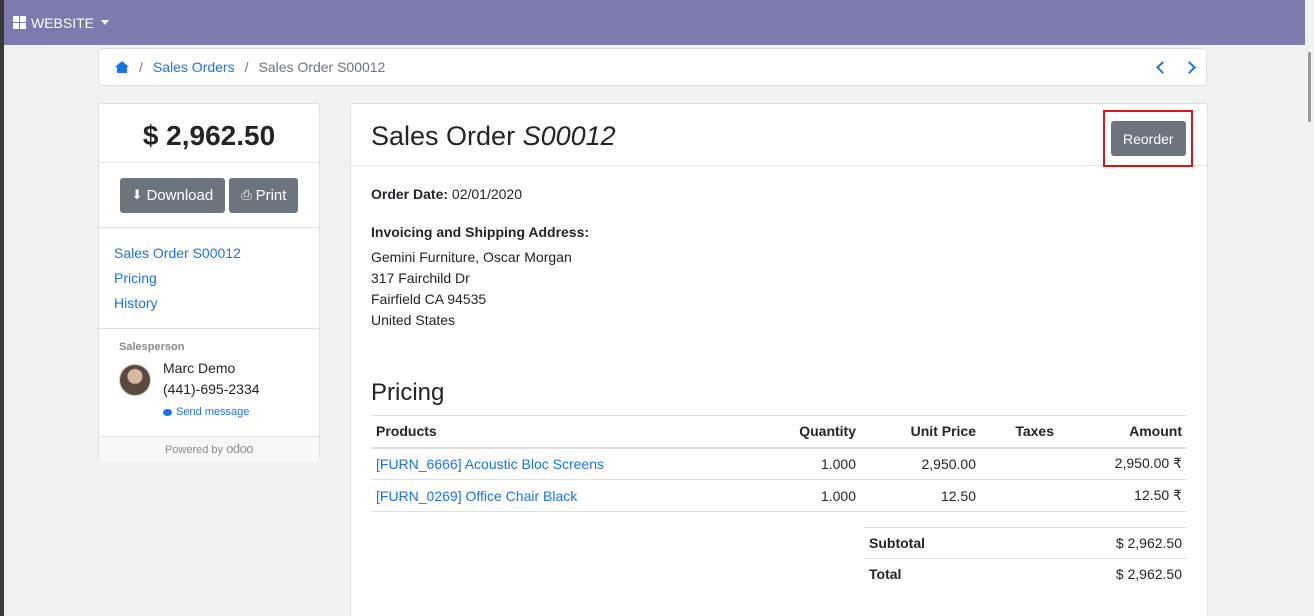 This screenshot has height=616, width=1314. Describe the element at coordinates (1148, 543) in the screenshot. I see `subtotal-value: $ 2,962.50` at that location.